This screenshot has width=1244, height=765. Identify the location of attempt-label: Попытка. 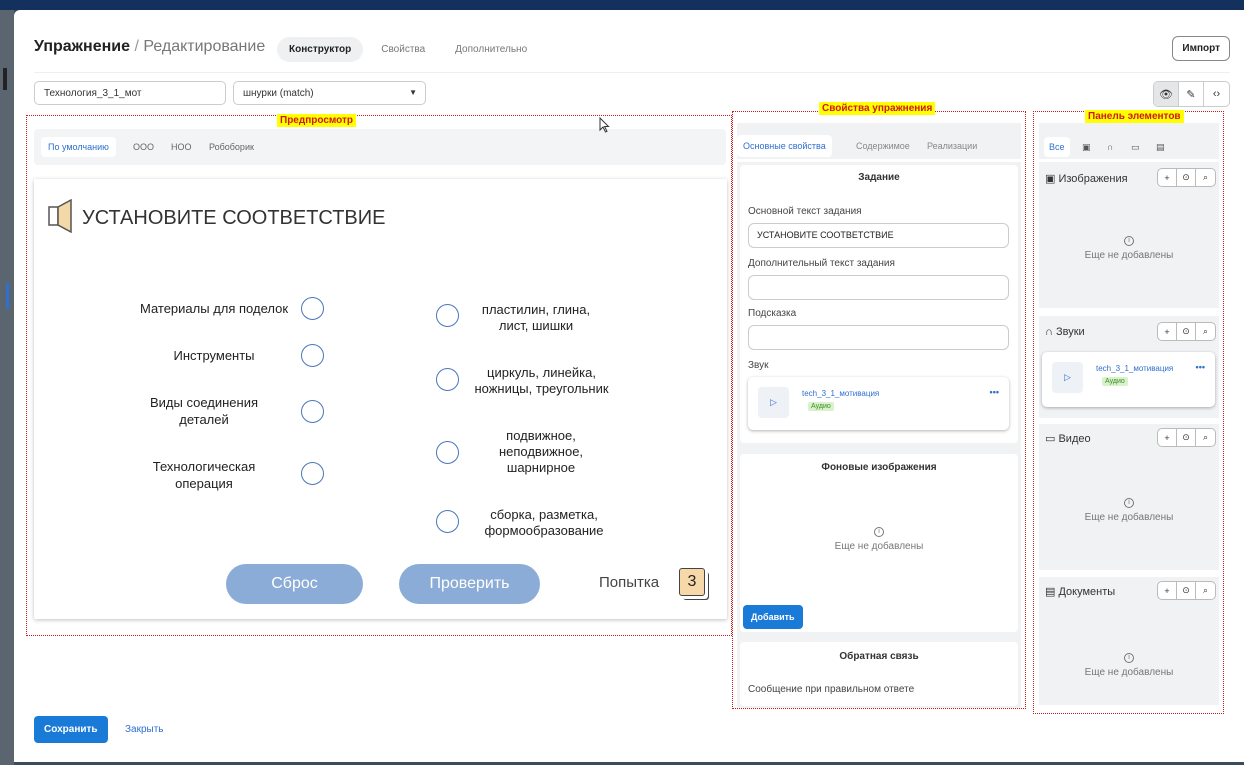
(629, 582).